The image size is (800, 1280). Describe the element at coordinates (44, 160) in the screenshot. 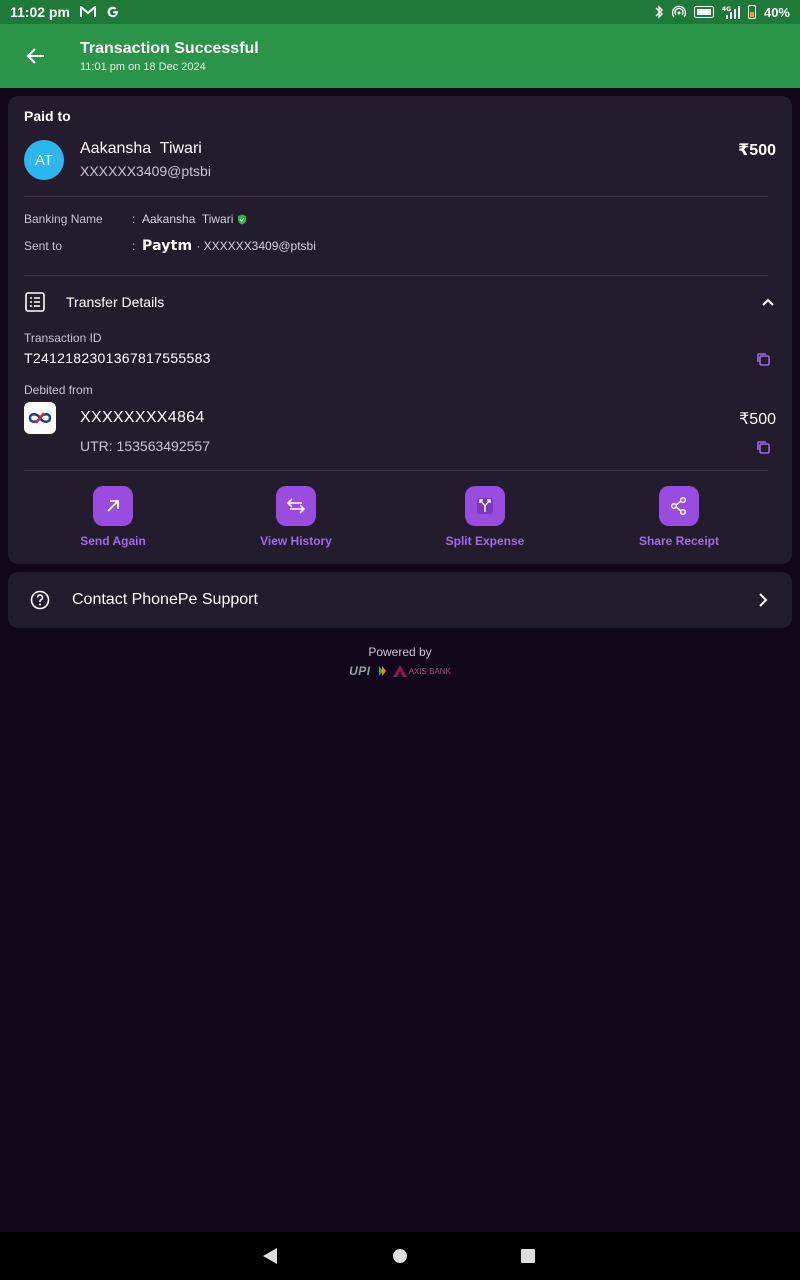

I see `avatar: AT` at that location.